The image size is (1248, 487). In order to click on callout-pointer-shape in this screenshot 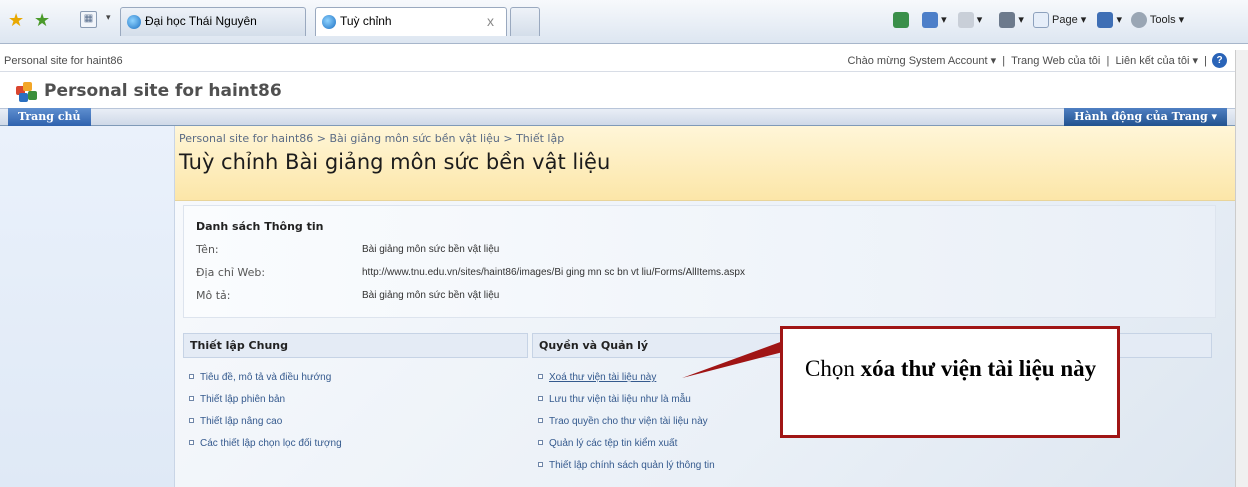, I will do `click(732, 359)`.